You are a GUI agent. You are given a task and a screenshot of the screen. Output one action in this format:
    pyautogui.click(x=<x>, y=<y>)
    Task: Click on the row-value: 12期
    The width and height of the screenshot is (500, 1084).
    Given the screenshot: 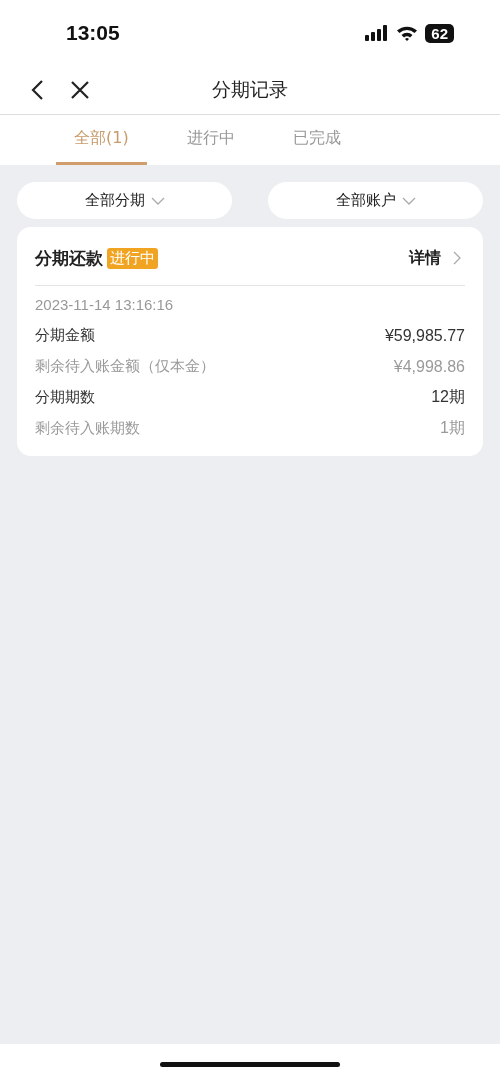 What is the action you would take?
    pyautogui.click(x=448, y=397)
    